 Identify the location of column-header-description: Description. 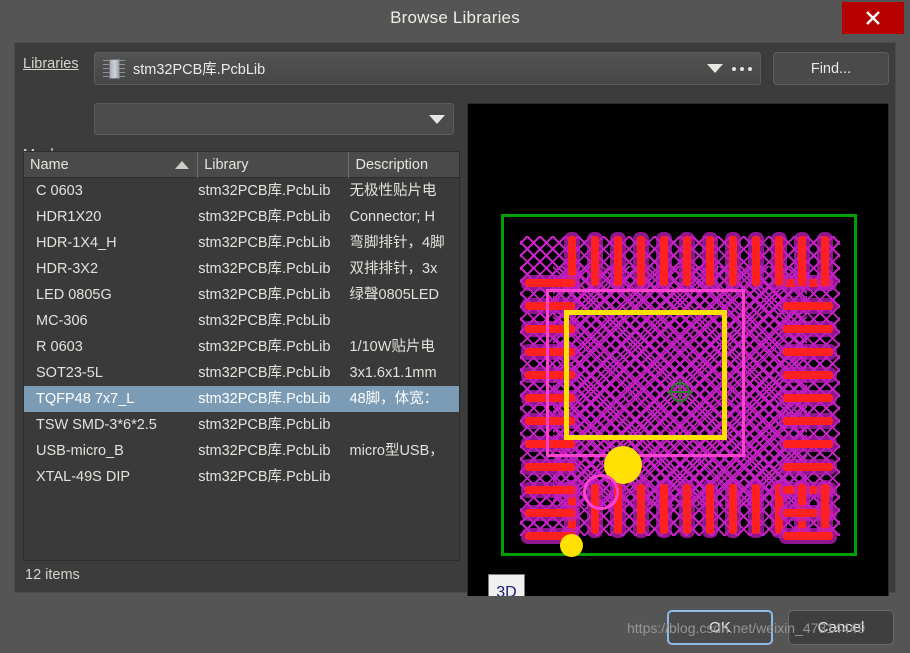
(404, 165).